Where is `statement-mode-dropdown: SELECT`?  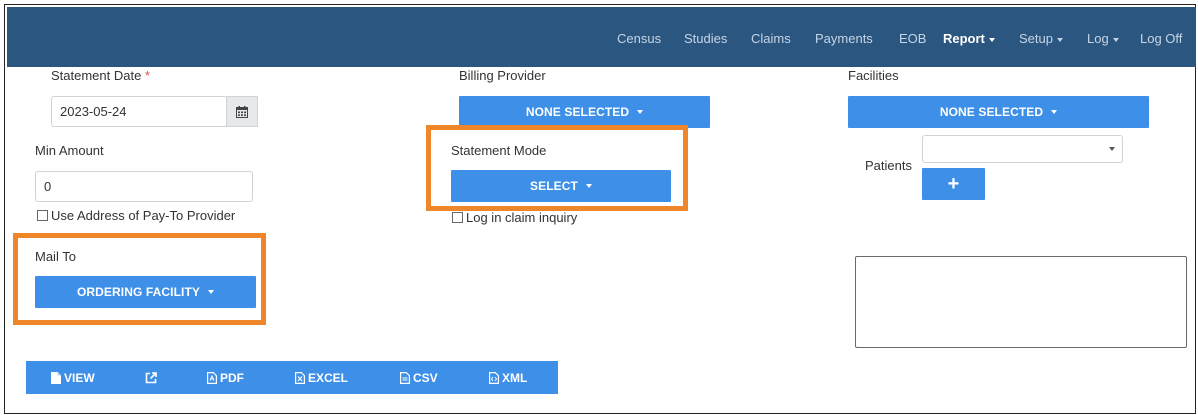
statement-mode-dropdown: SELECT is located at coordinates (561, 186).